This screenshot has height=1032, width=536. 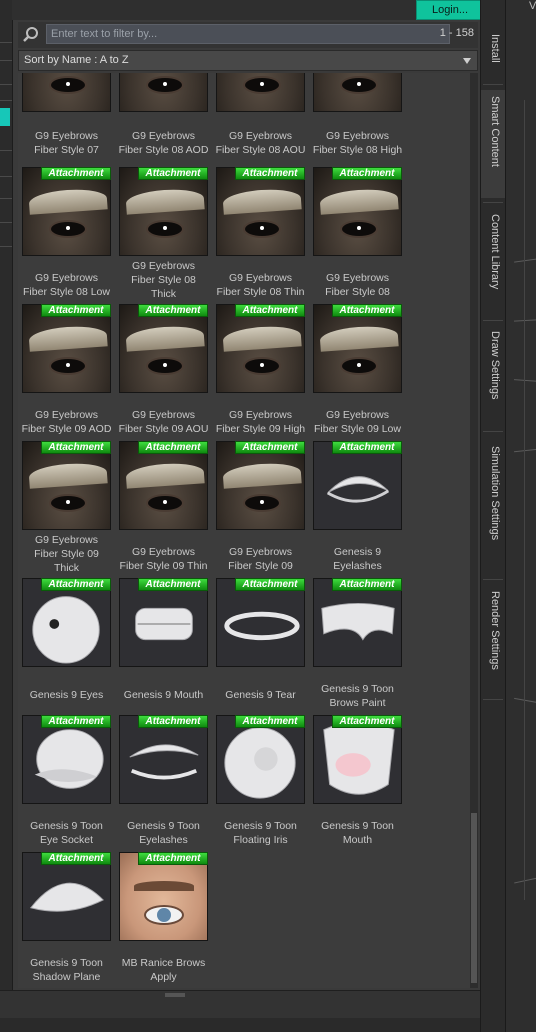 What do you see at coordinates (520, 516) in the screenshot?
I see `viewport-pane: V` at bounding box center [520, 516].